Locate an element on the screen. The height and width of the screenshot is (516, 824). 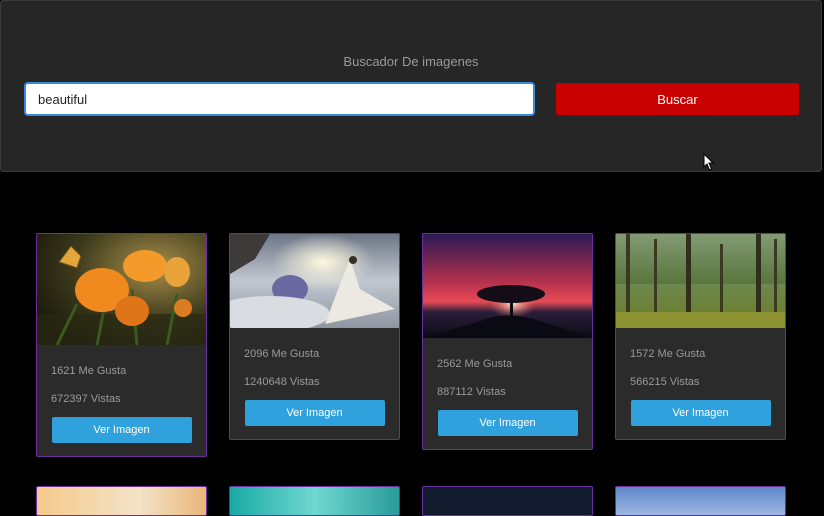
views-count: 672397 Vistas is located at coordinates (86, 399).